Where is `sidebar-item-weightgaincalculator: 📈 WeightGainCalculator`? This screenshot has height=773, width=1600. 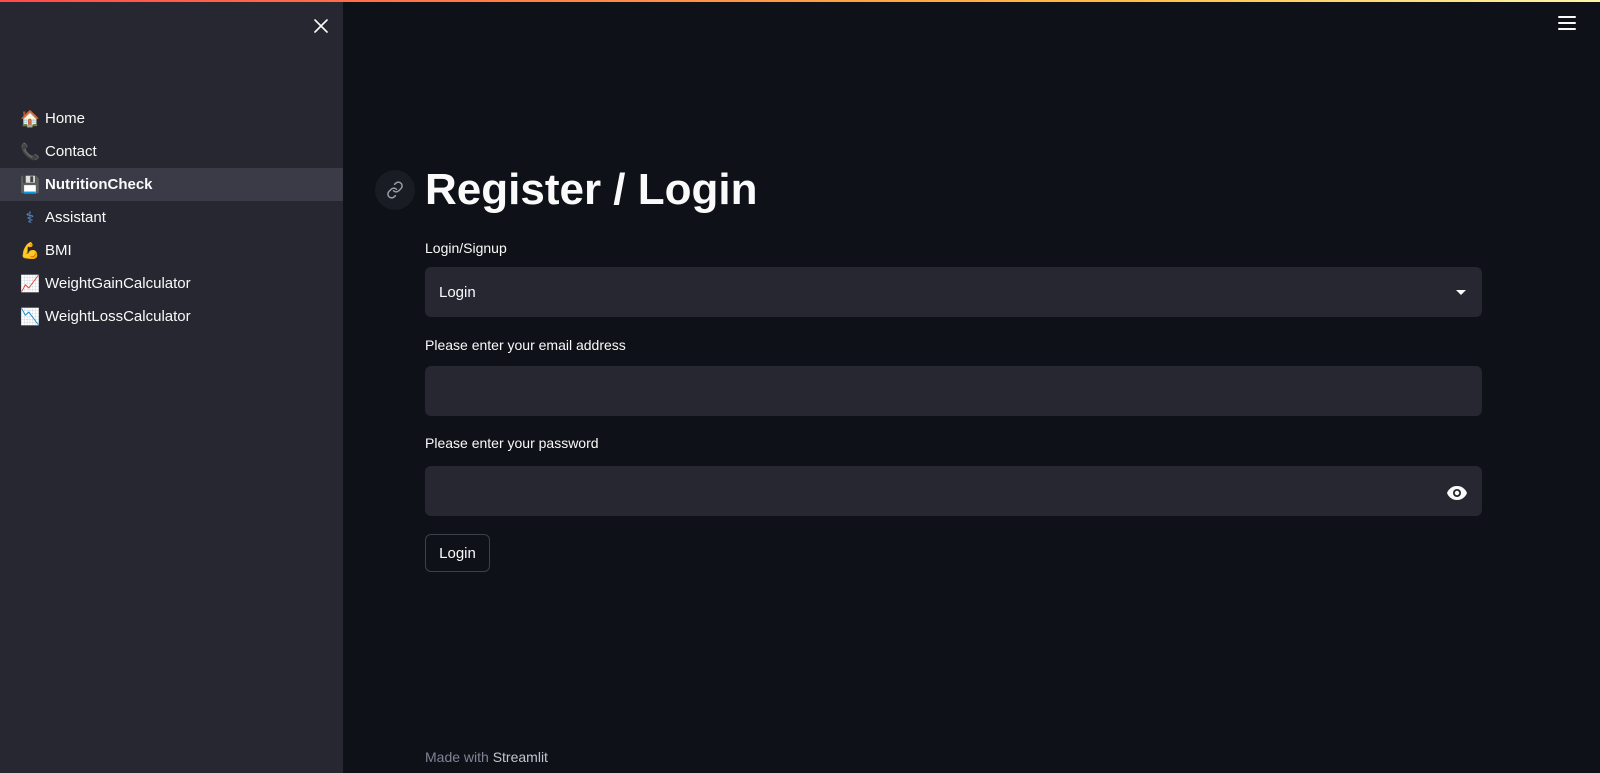
sidebar-item-weightgaincalculator: 📈 WeightGainCalculator is located at coordinates (171, 283).